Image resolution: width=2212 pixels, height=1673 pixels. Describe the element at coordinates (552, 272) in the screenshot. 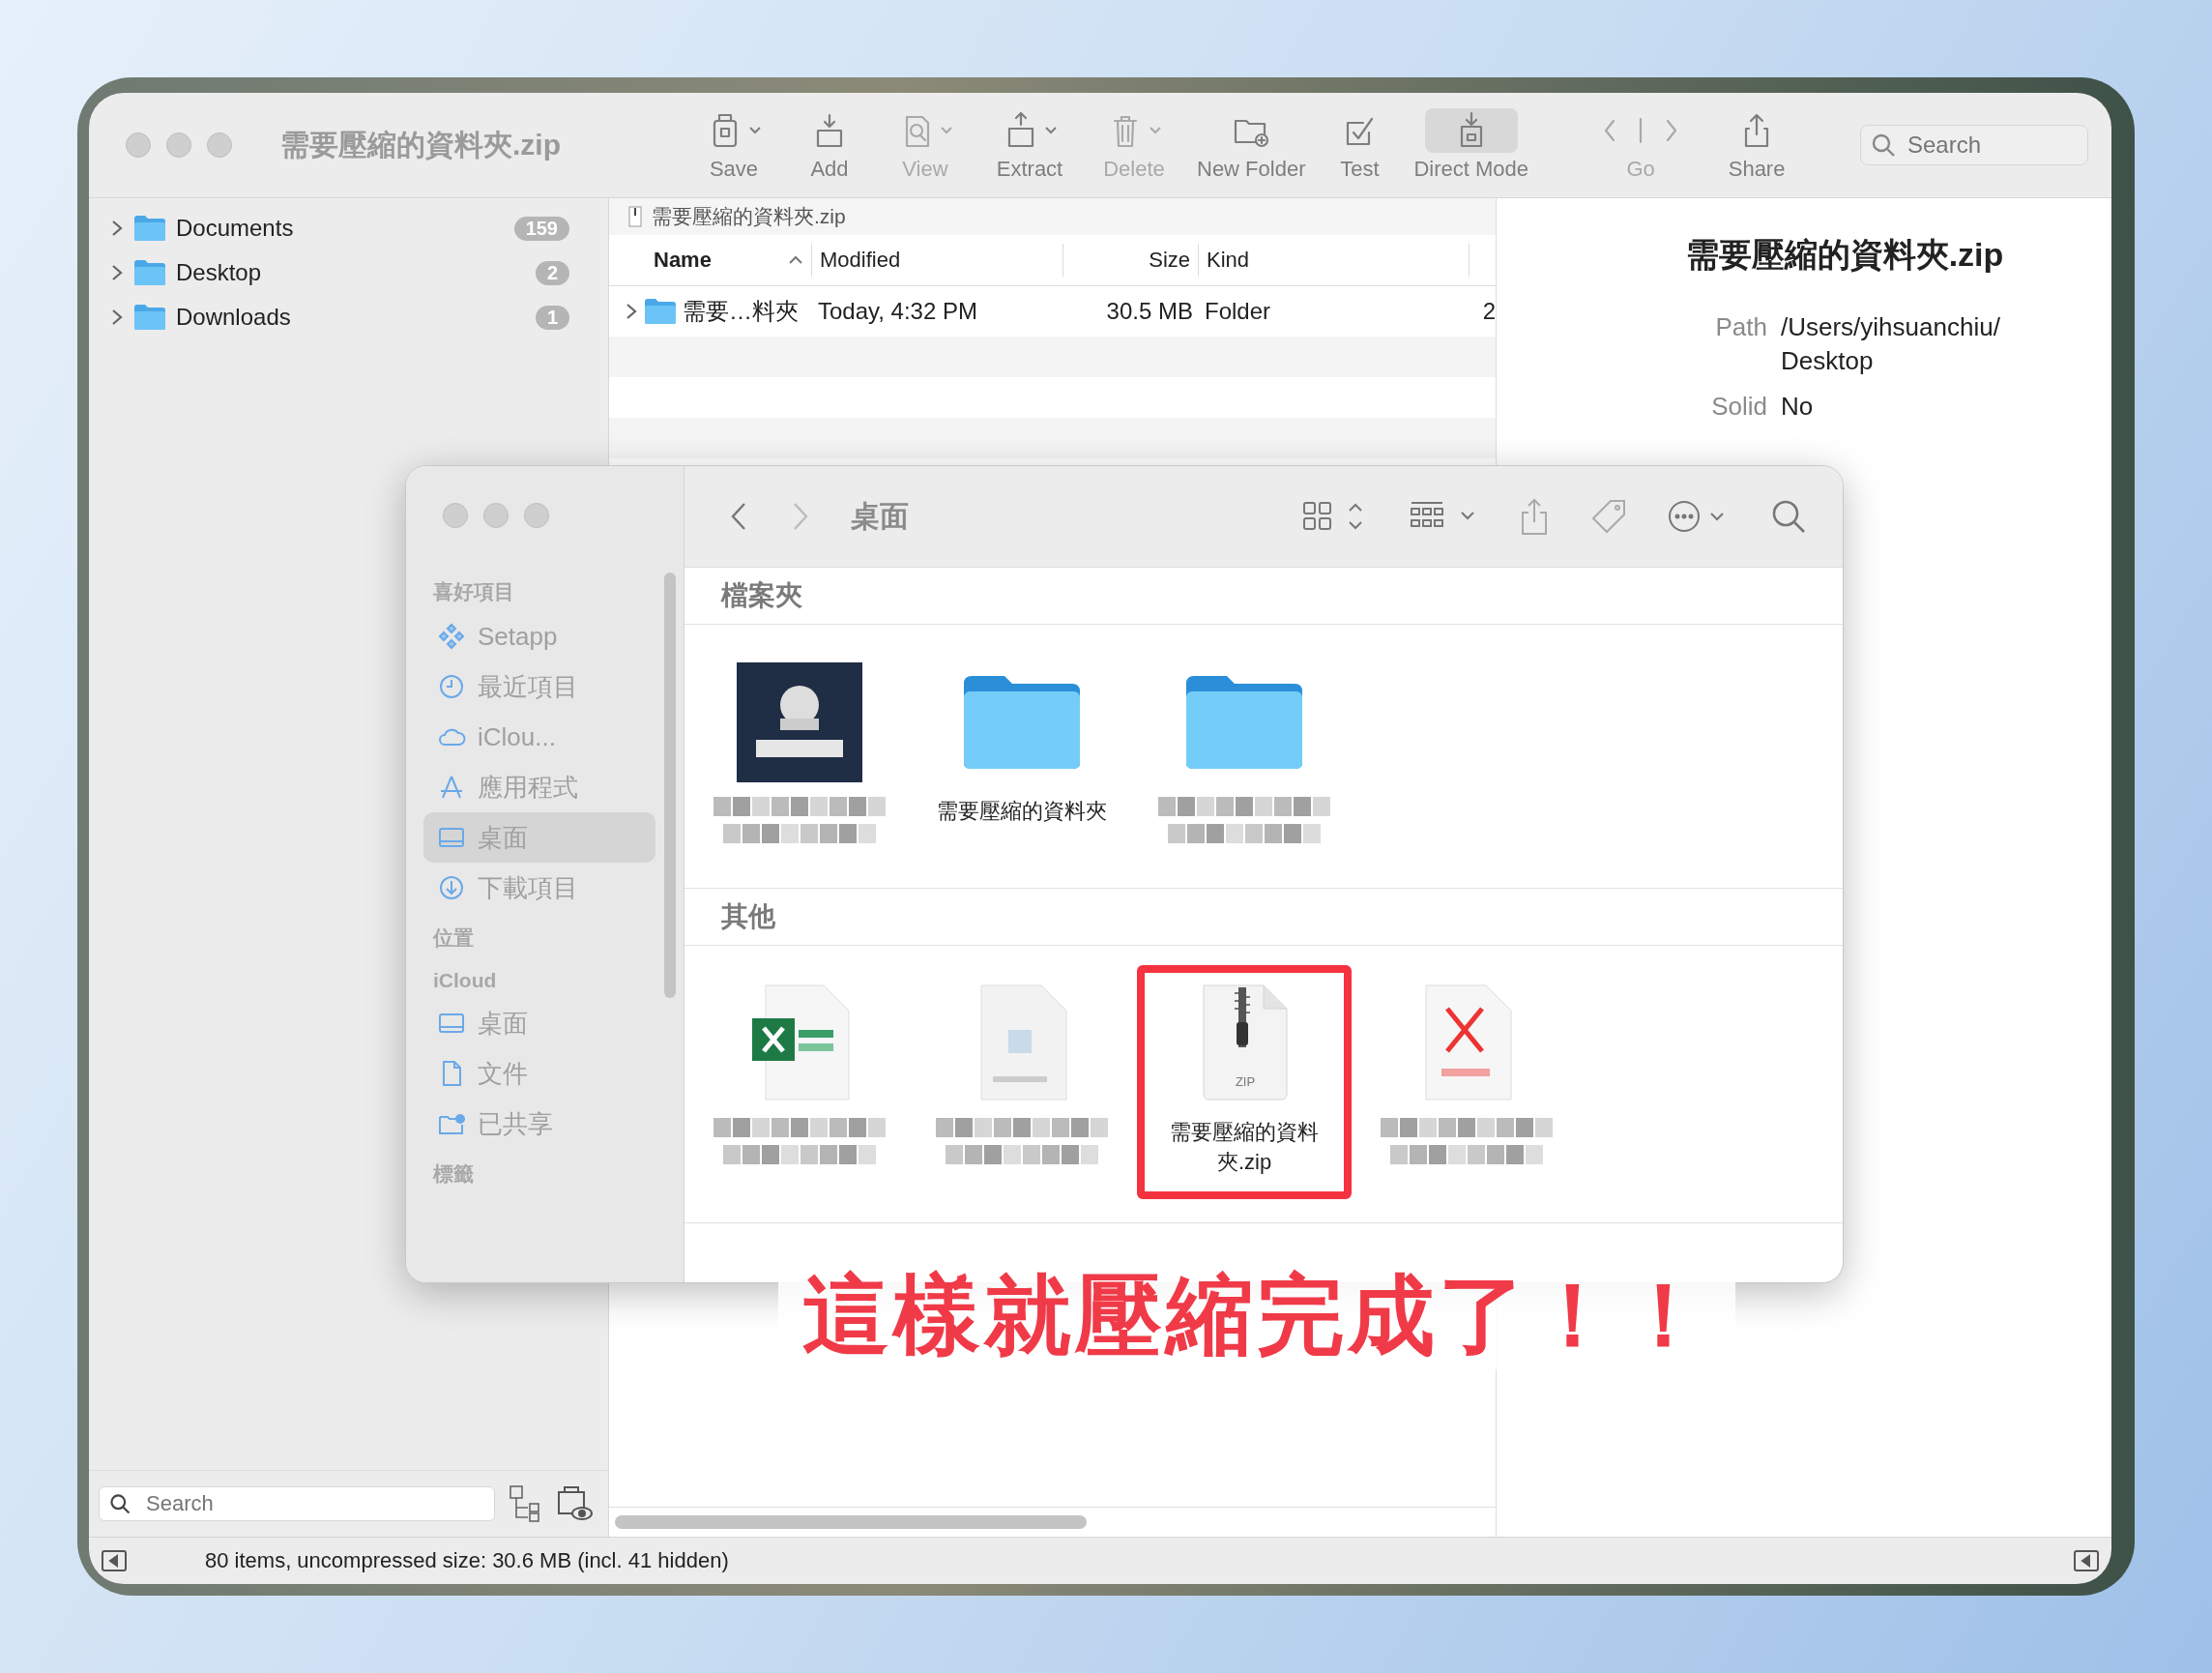

I see `count-badge: 2` at that location.